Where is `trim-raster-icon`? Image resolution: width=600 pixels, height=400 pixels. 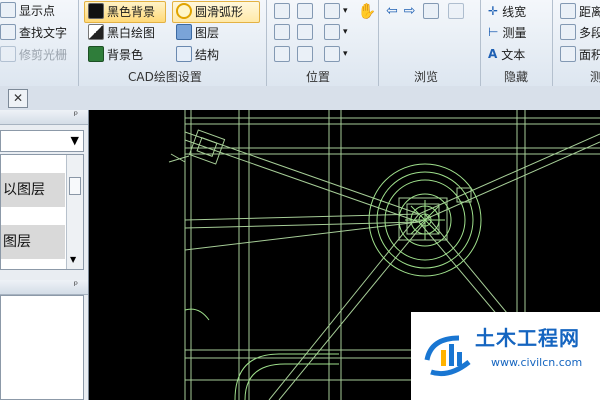 trim-raster-icon is located at coordinates (8, 54).